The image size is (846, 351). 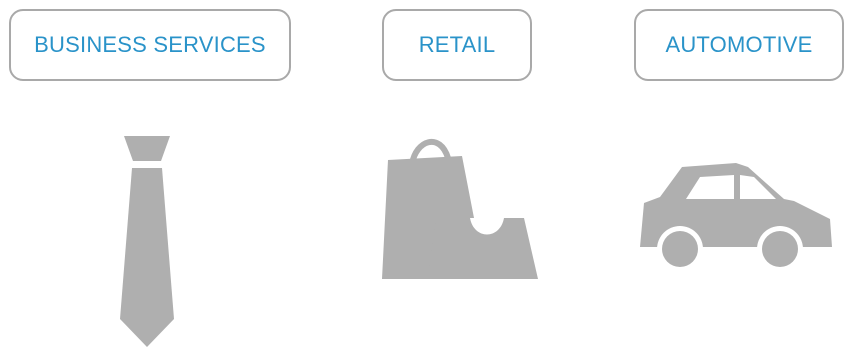 I want to click on category-label: RETAIL, so click(x=457, y=44).